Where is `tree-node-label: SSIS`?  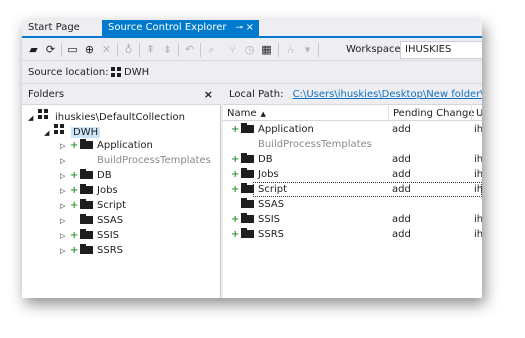 tree-node-label: SSIS is located at coordinates (108, 235).